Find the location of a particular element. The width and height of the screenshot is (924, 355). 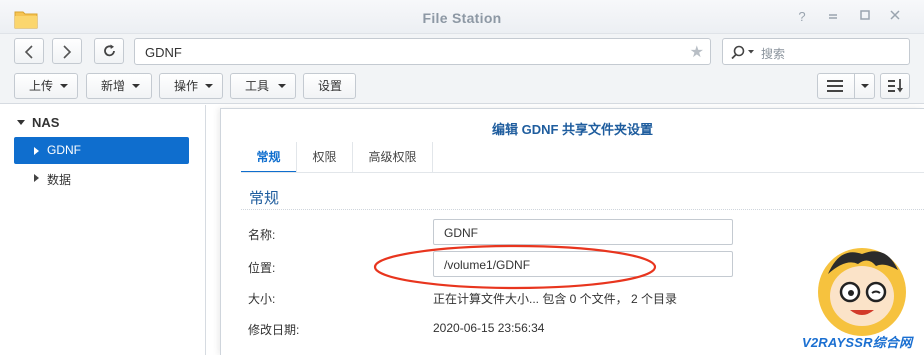

path-field: GDNF ★ is located at coordinates (422, 51).